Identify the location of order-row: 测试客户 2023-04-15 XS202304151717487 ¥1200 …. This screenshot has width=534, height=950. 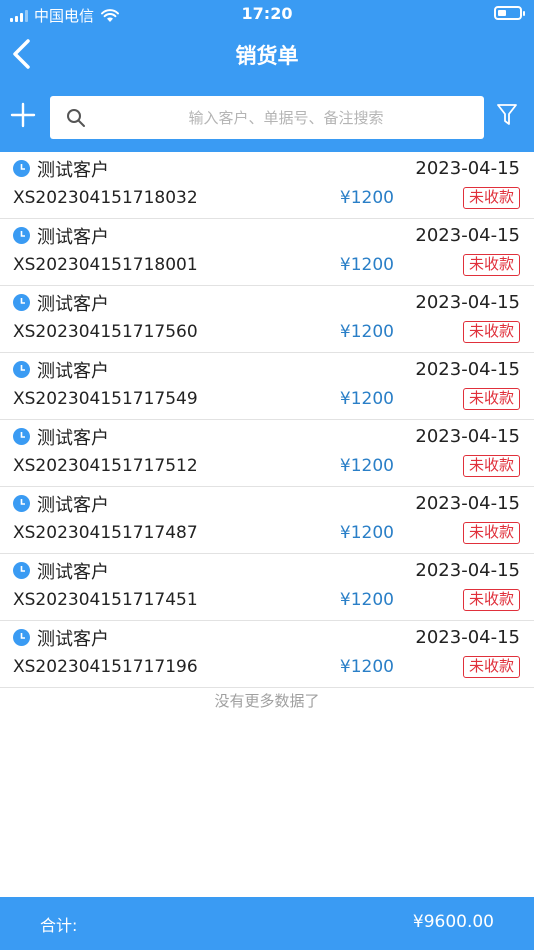
(267, 520).